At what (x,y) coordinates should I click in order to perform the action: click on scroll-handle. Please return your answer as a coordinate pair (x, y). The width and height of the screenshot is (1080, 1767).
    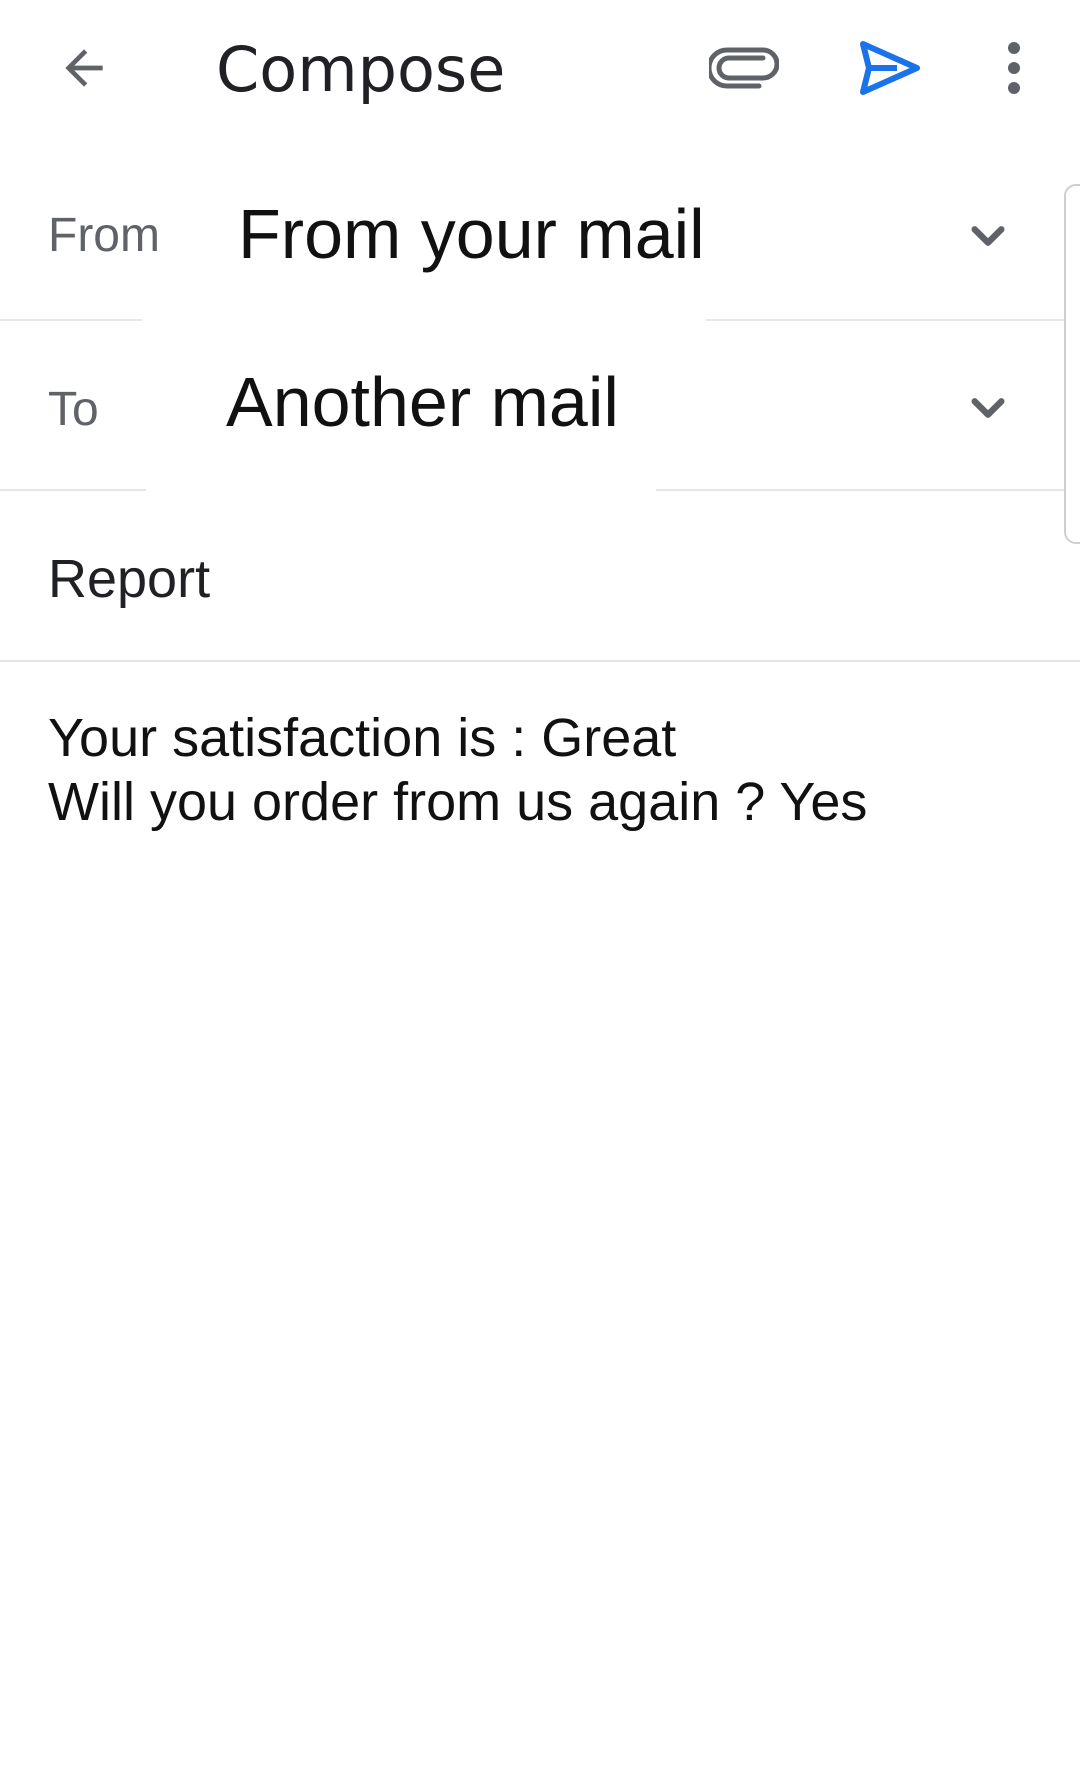
    Looking at the image, I should click on (1072, 364).